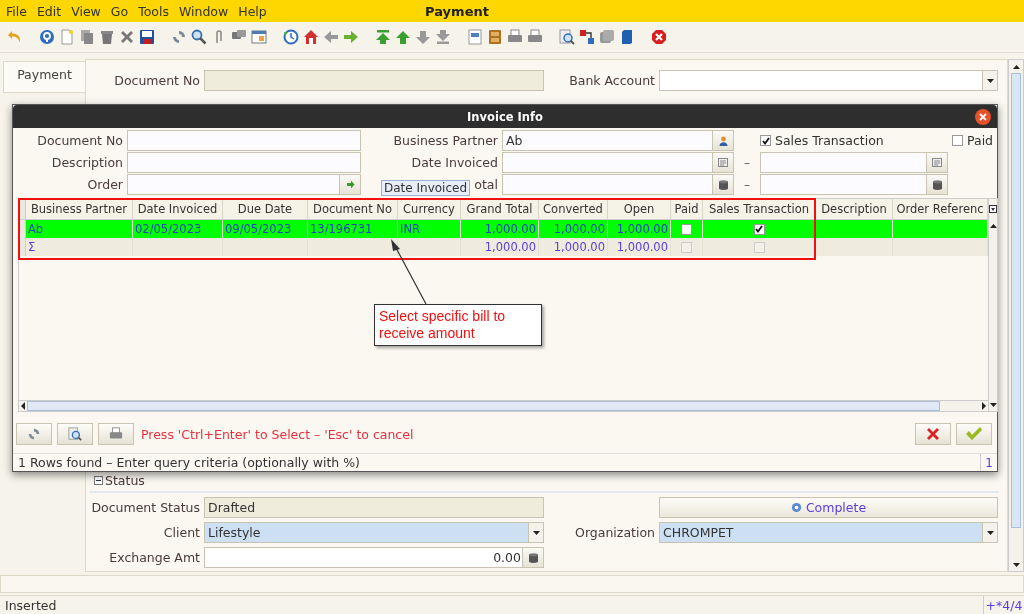 Image resolution: width=1024 pixels, height=614 pixels. What do you see at coordinates (495, 37) in the screenshot?
I see `archive-icon` at bounding box center [495, 37].